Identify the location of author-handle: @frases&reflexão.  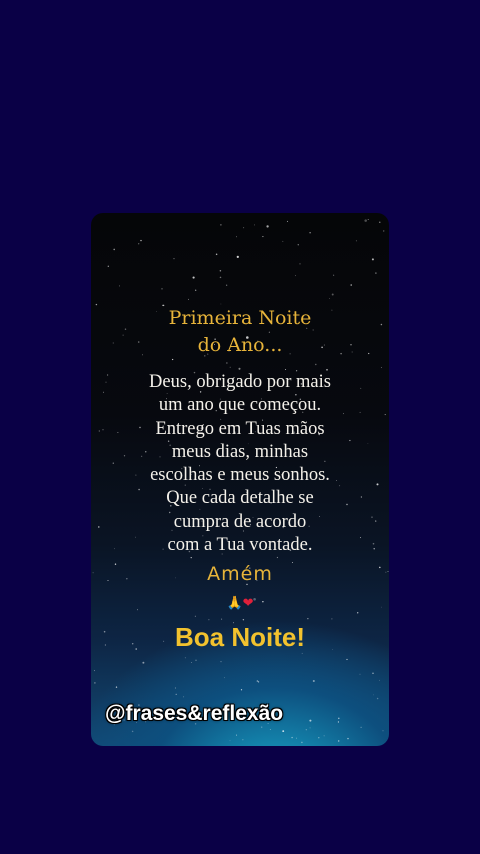
(194, 713).